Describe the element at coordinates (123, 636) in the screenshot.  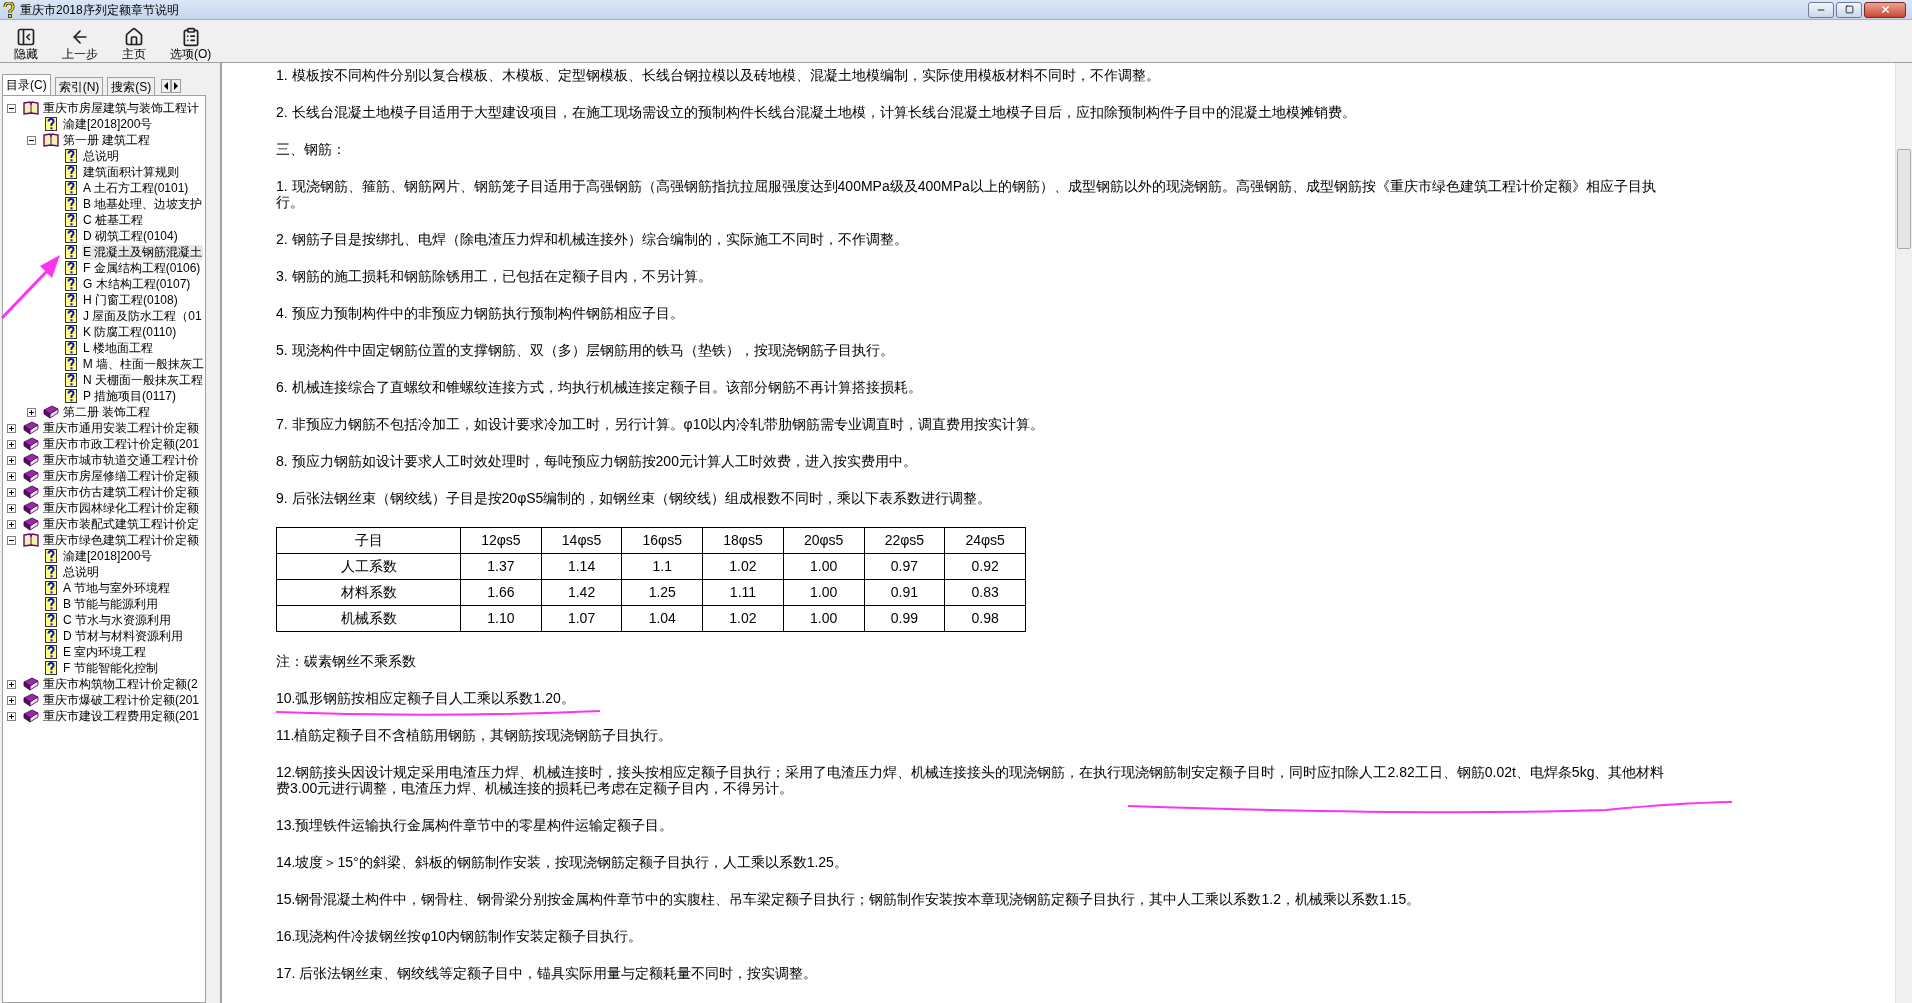
I see `tree-item: D 节材与材料资源利用` at that location.